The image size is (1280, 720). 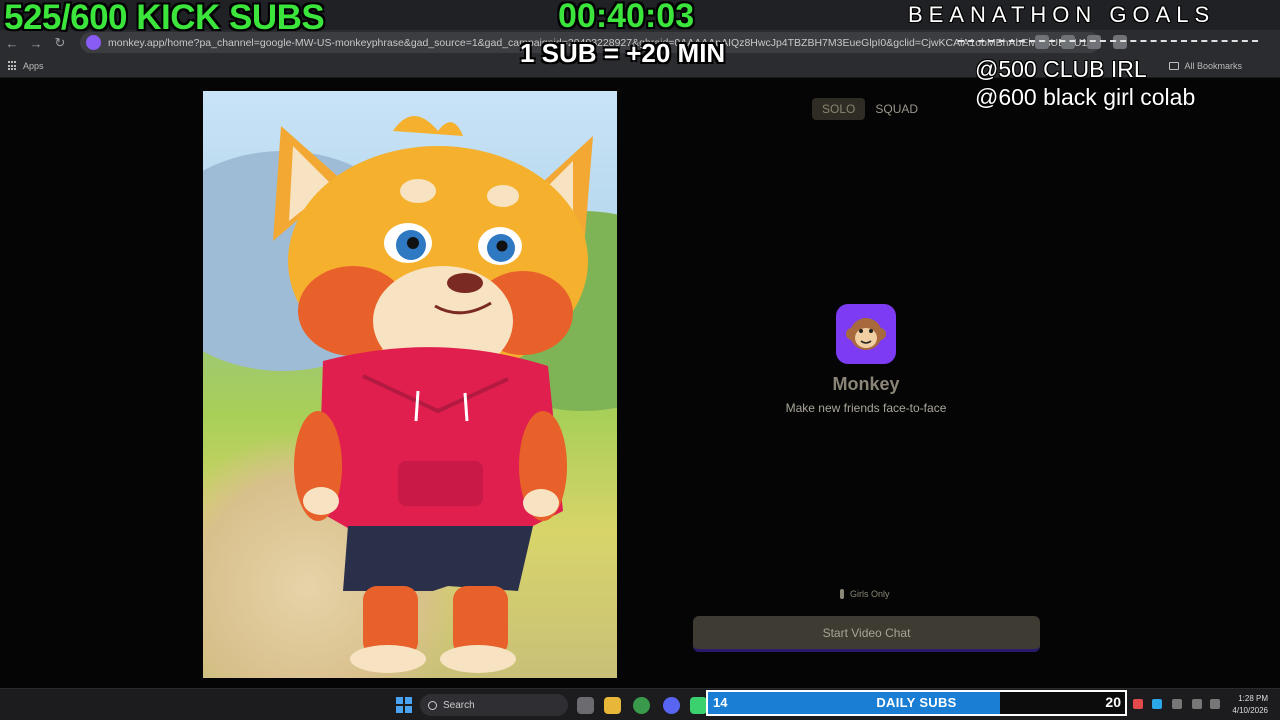 I want to click on taskbar-search-label: Search, so click(x=459, y=705).